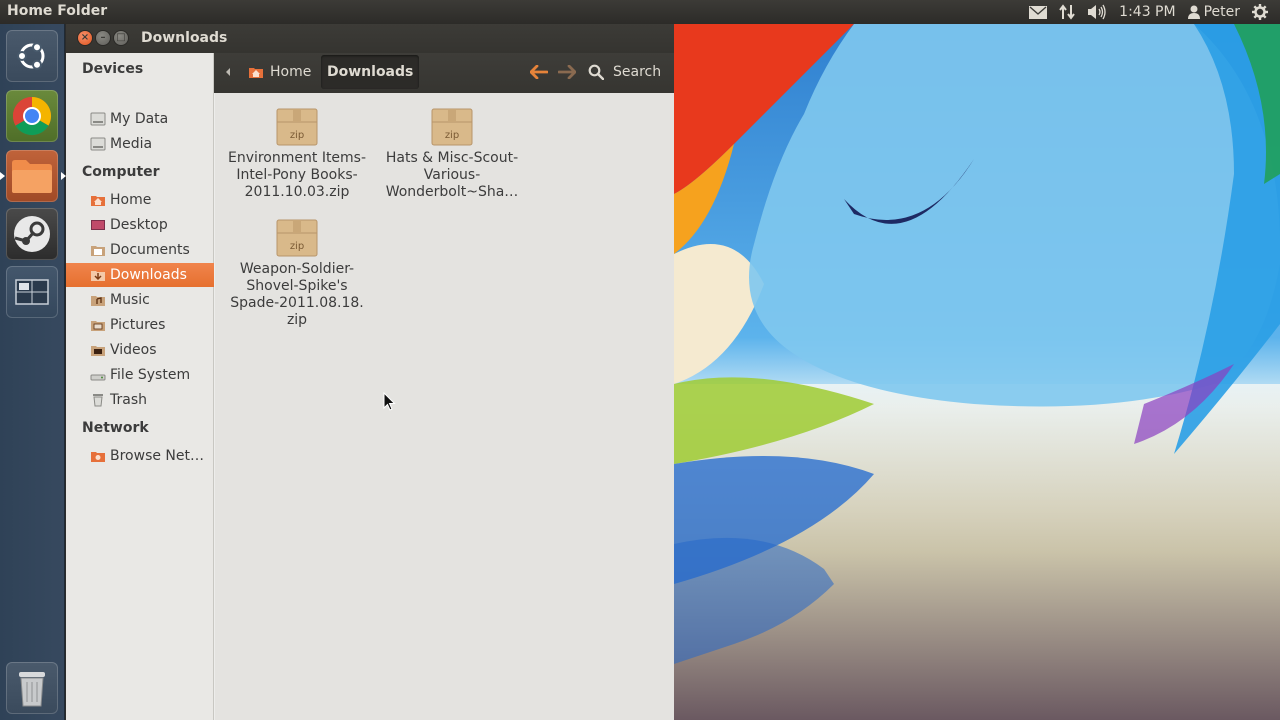  What do you see at coordinates (98, 350) in the screenshot?
I see `videos-folder-icon` at bounding box center [98, 350].